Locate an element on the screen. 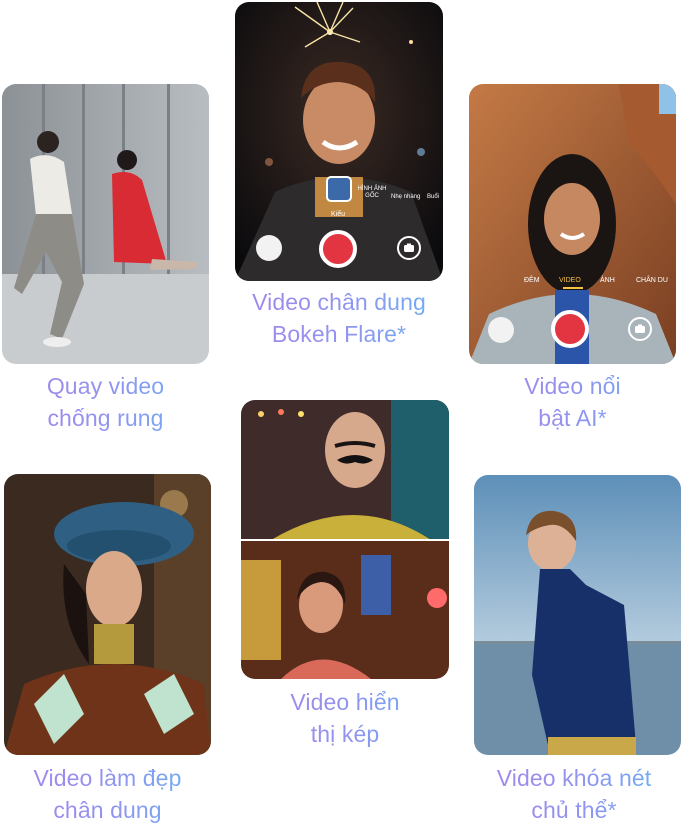 The height and width of the screenshot is (827, 682). caption-bokeh-flare: Video chân dung Bokeh Flare* is located at coordinates (339, 318).